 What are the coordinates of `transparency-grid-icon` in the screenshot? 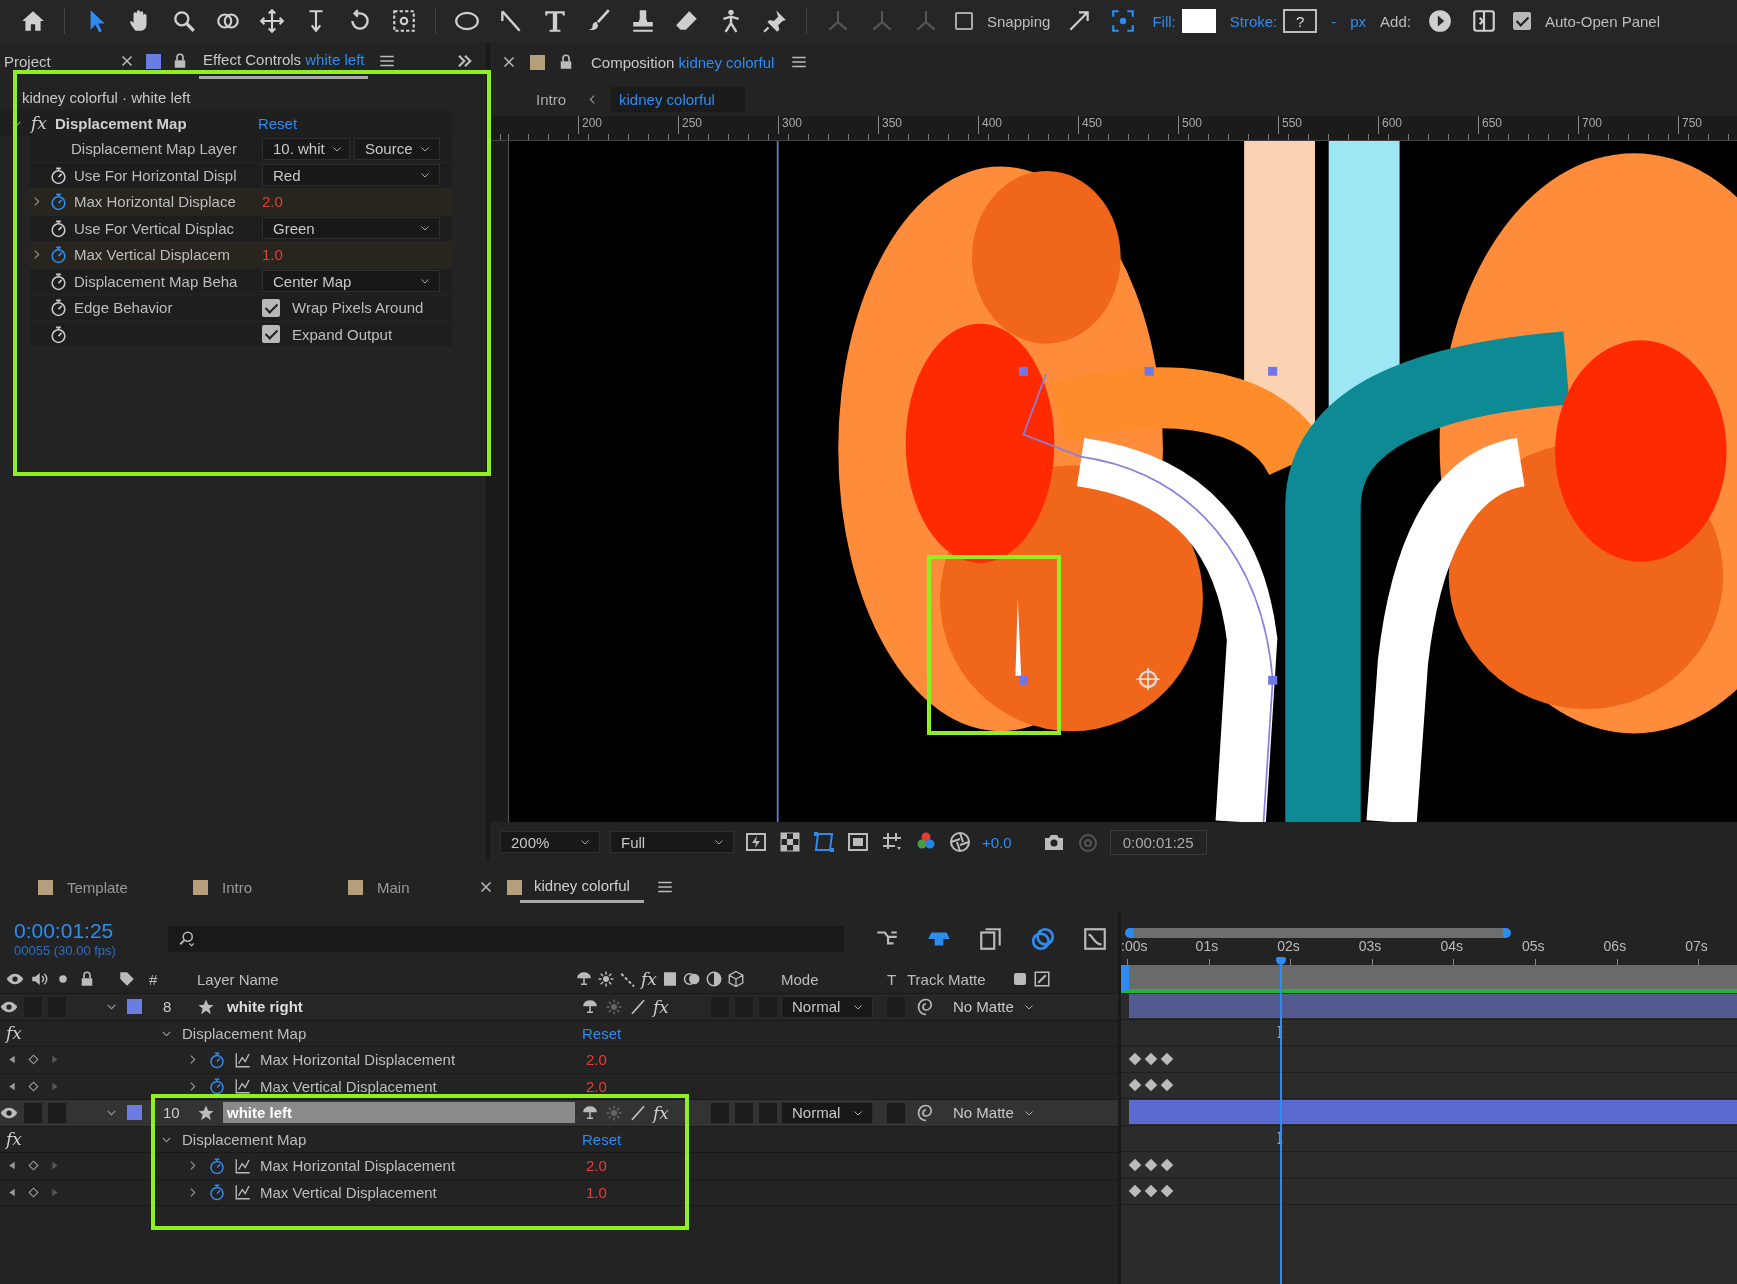 It's located at (790, 842).